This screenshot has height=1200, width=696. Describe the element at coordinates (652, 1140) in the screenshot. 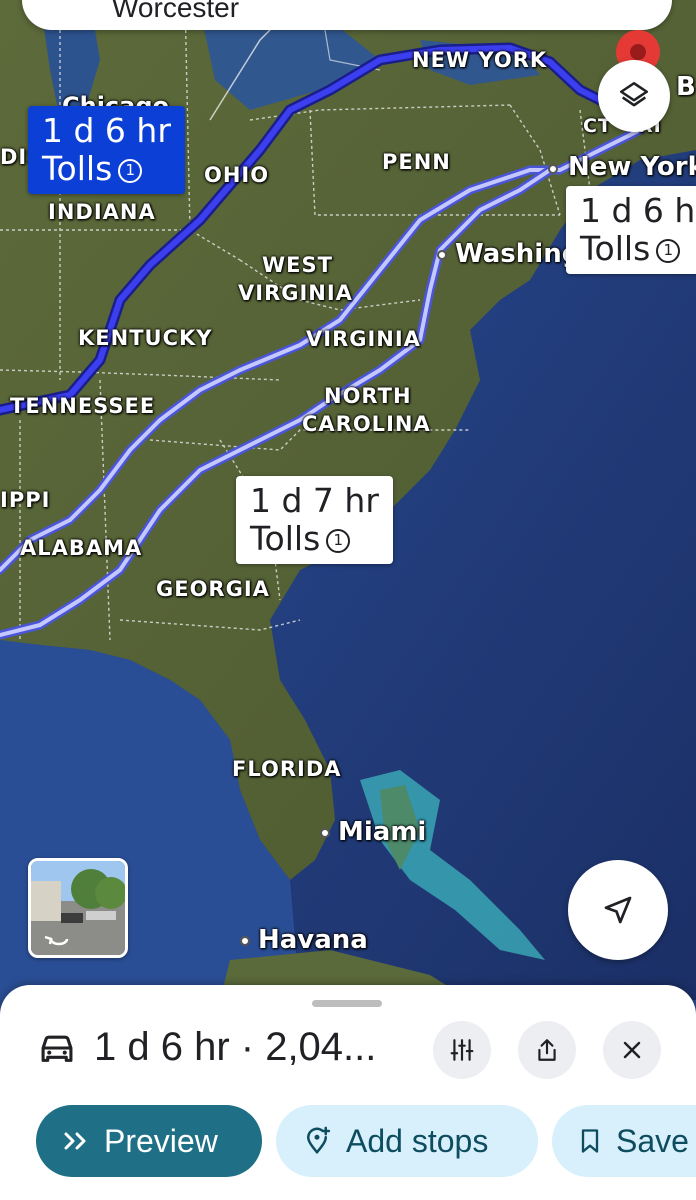

I see `save-label: Save` at that location.